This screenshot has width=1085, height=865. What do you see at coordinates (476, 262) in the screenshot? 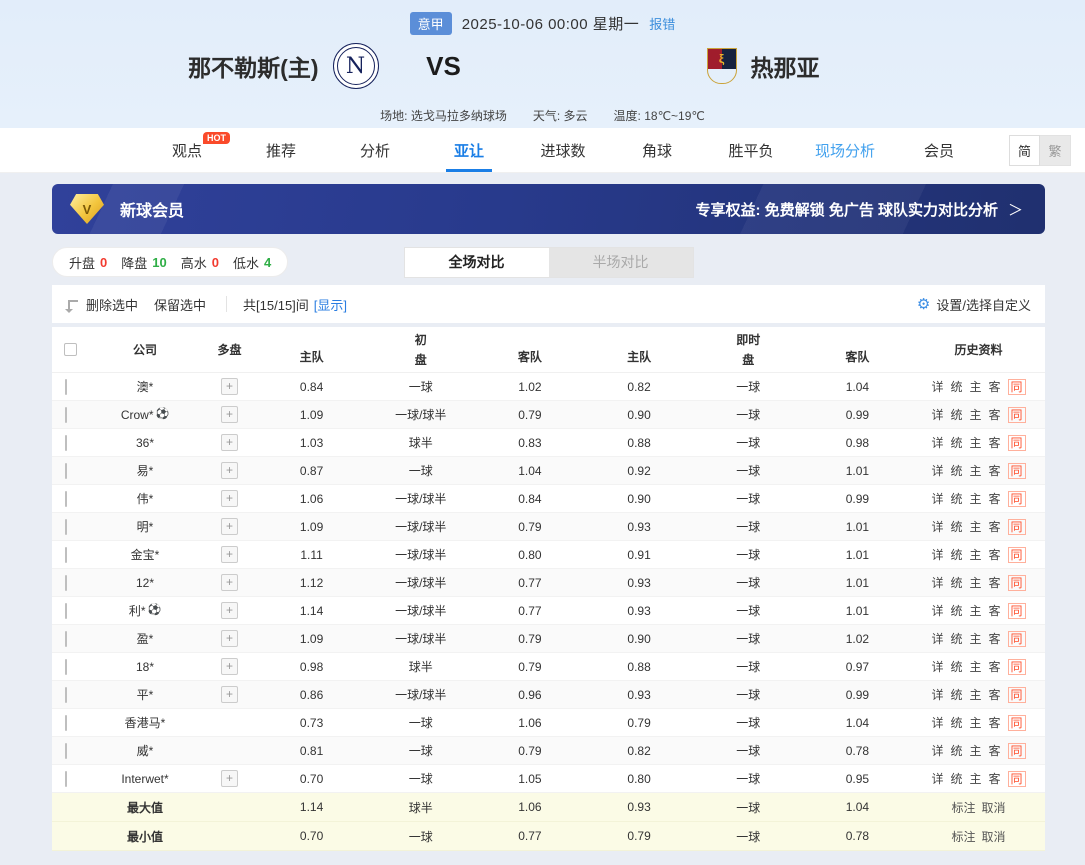
I see `tab-full-match: 全场对比` at bounding box center [476, 262].